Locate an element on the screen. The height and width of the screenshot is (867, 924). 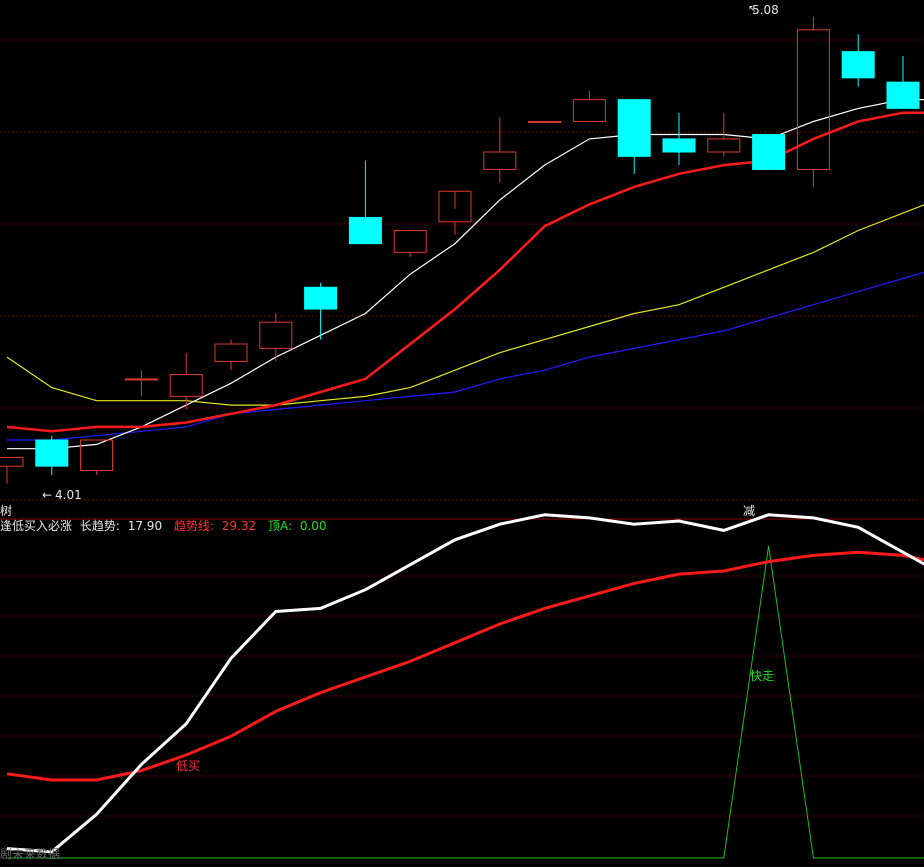
legend-label: 趋势线: is located at coordinates (193, 526).